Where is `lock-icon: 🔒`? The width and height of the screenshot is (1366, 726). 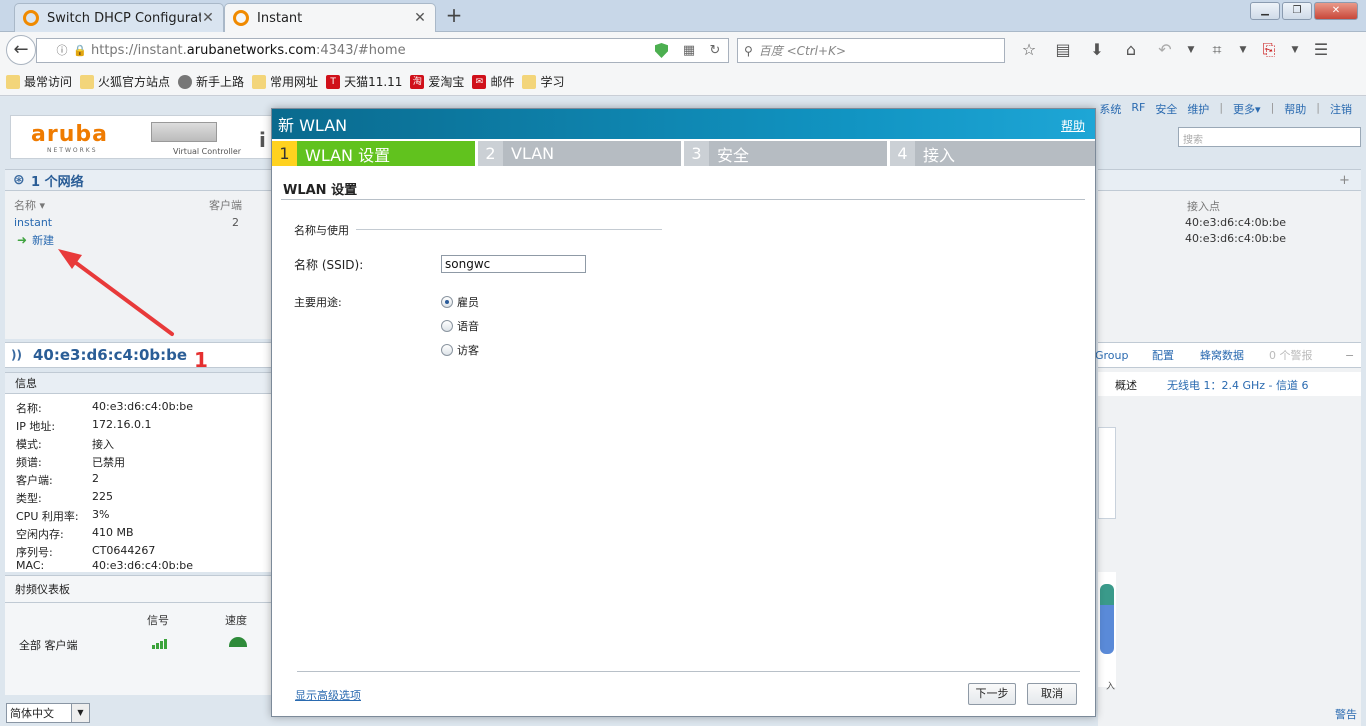 lock-icon: 🔒 is located at coordinates (80, 51).